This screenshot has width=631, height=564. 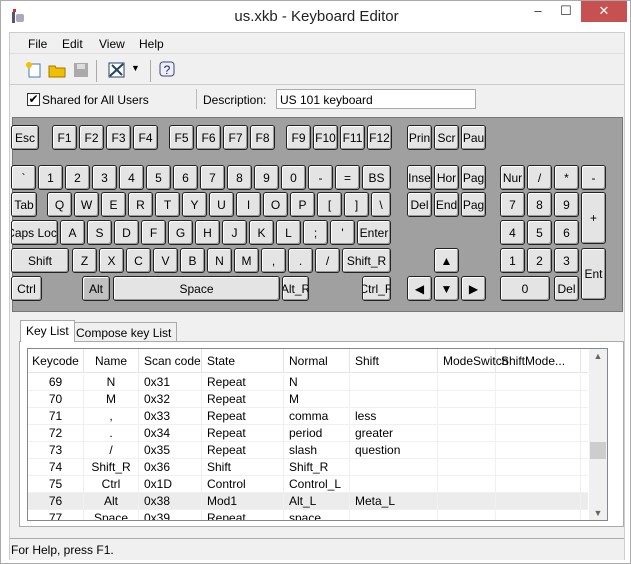 I want to click on scrollbar-thumb, so click(x=598, y=450).